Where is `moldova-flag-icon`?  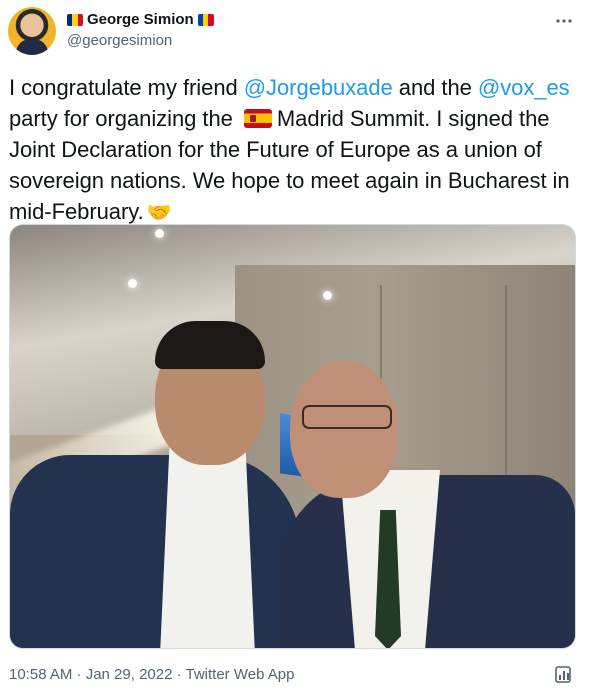
moldova-flag-icon is located at coordinates (205, 19).